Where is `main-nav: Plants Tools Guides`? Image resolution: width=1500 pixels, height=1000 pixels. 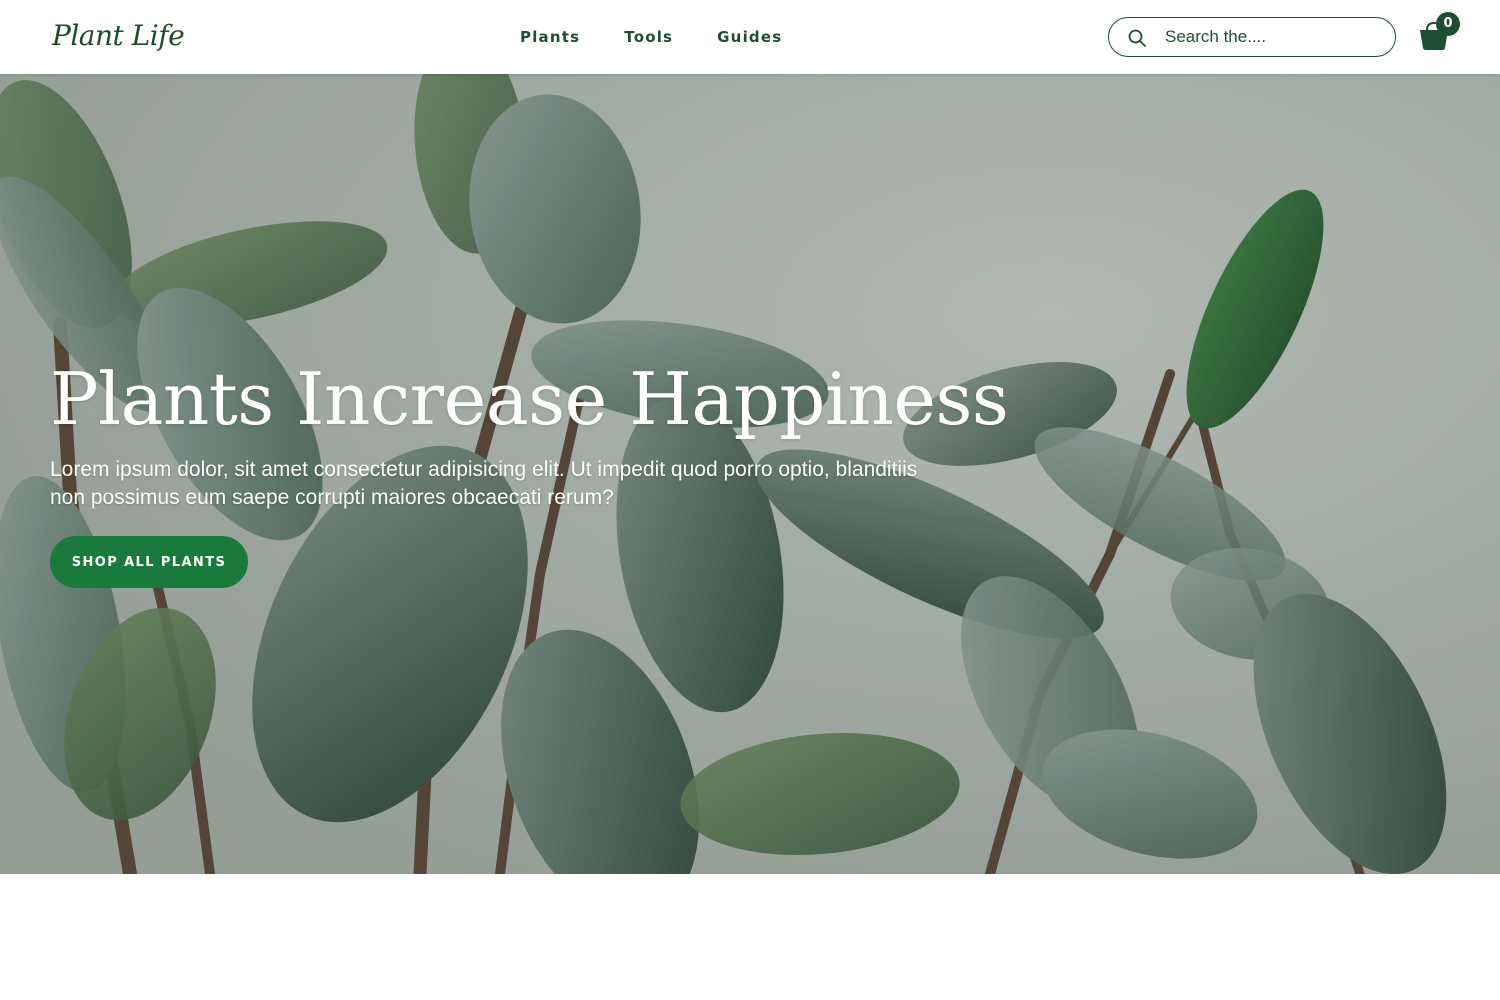 main-nav: Plants Tools Guides is located at coordinates (651, 37).